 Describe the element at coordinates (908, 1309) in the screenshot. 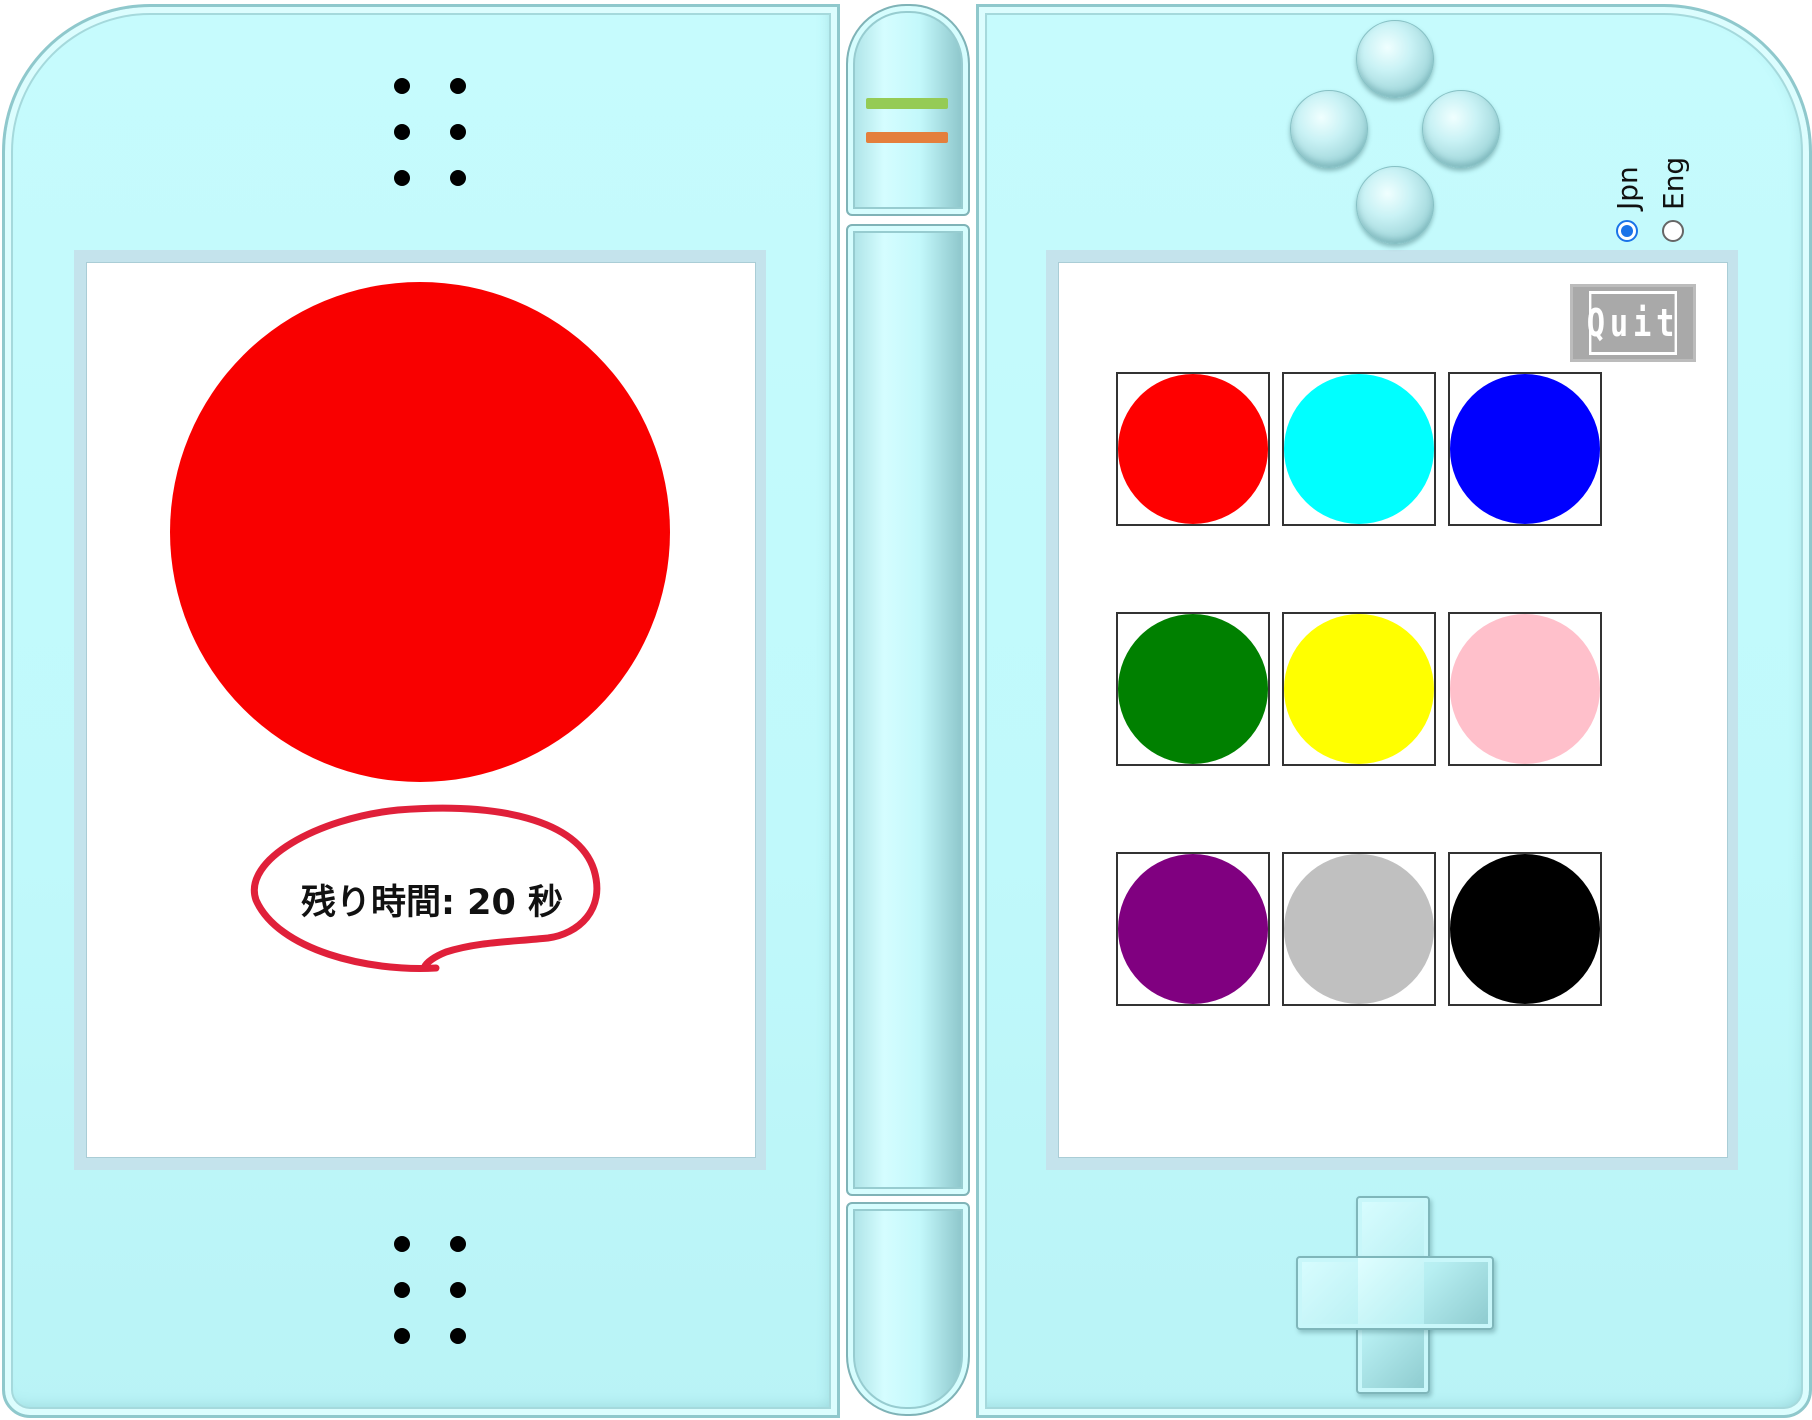

I see `hinge-bottom` at that location.